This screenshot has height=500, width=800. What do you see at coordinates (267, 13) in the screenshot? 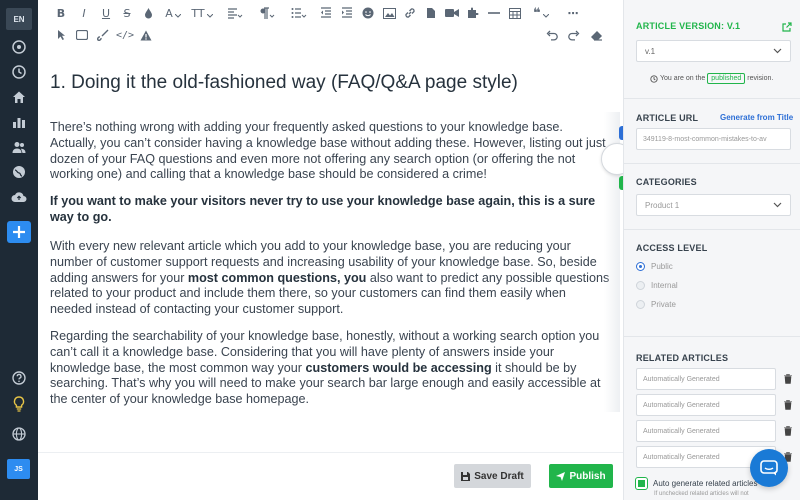
I see `paragraph-format-icon` at bounding box center [267, 13].